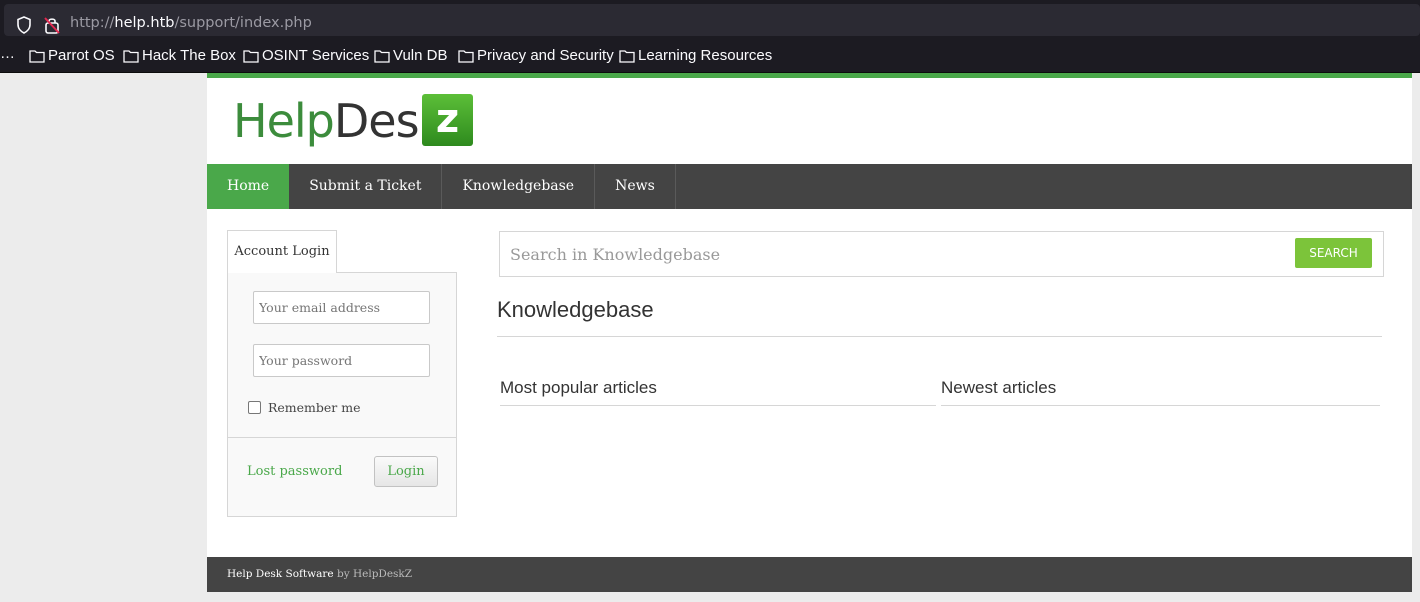 The image size is (1420, 602). What do you see at coordinates (410, 55) in the screenshot?
I see `bookmark-vuln-db: Vuln DB` at bounding box center [410, 55].